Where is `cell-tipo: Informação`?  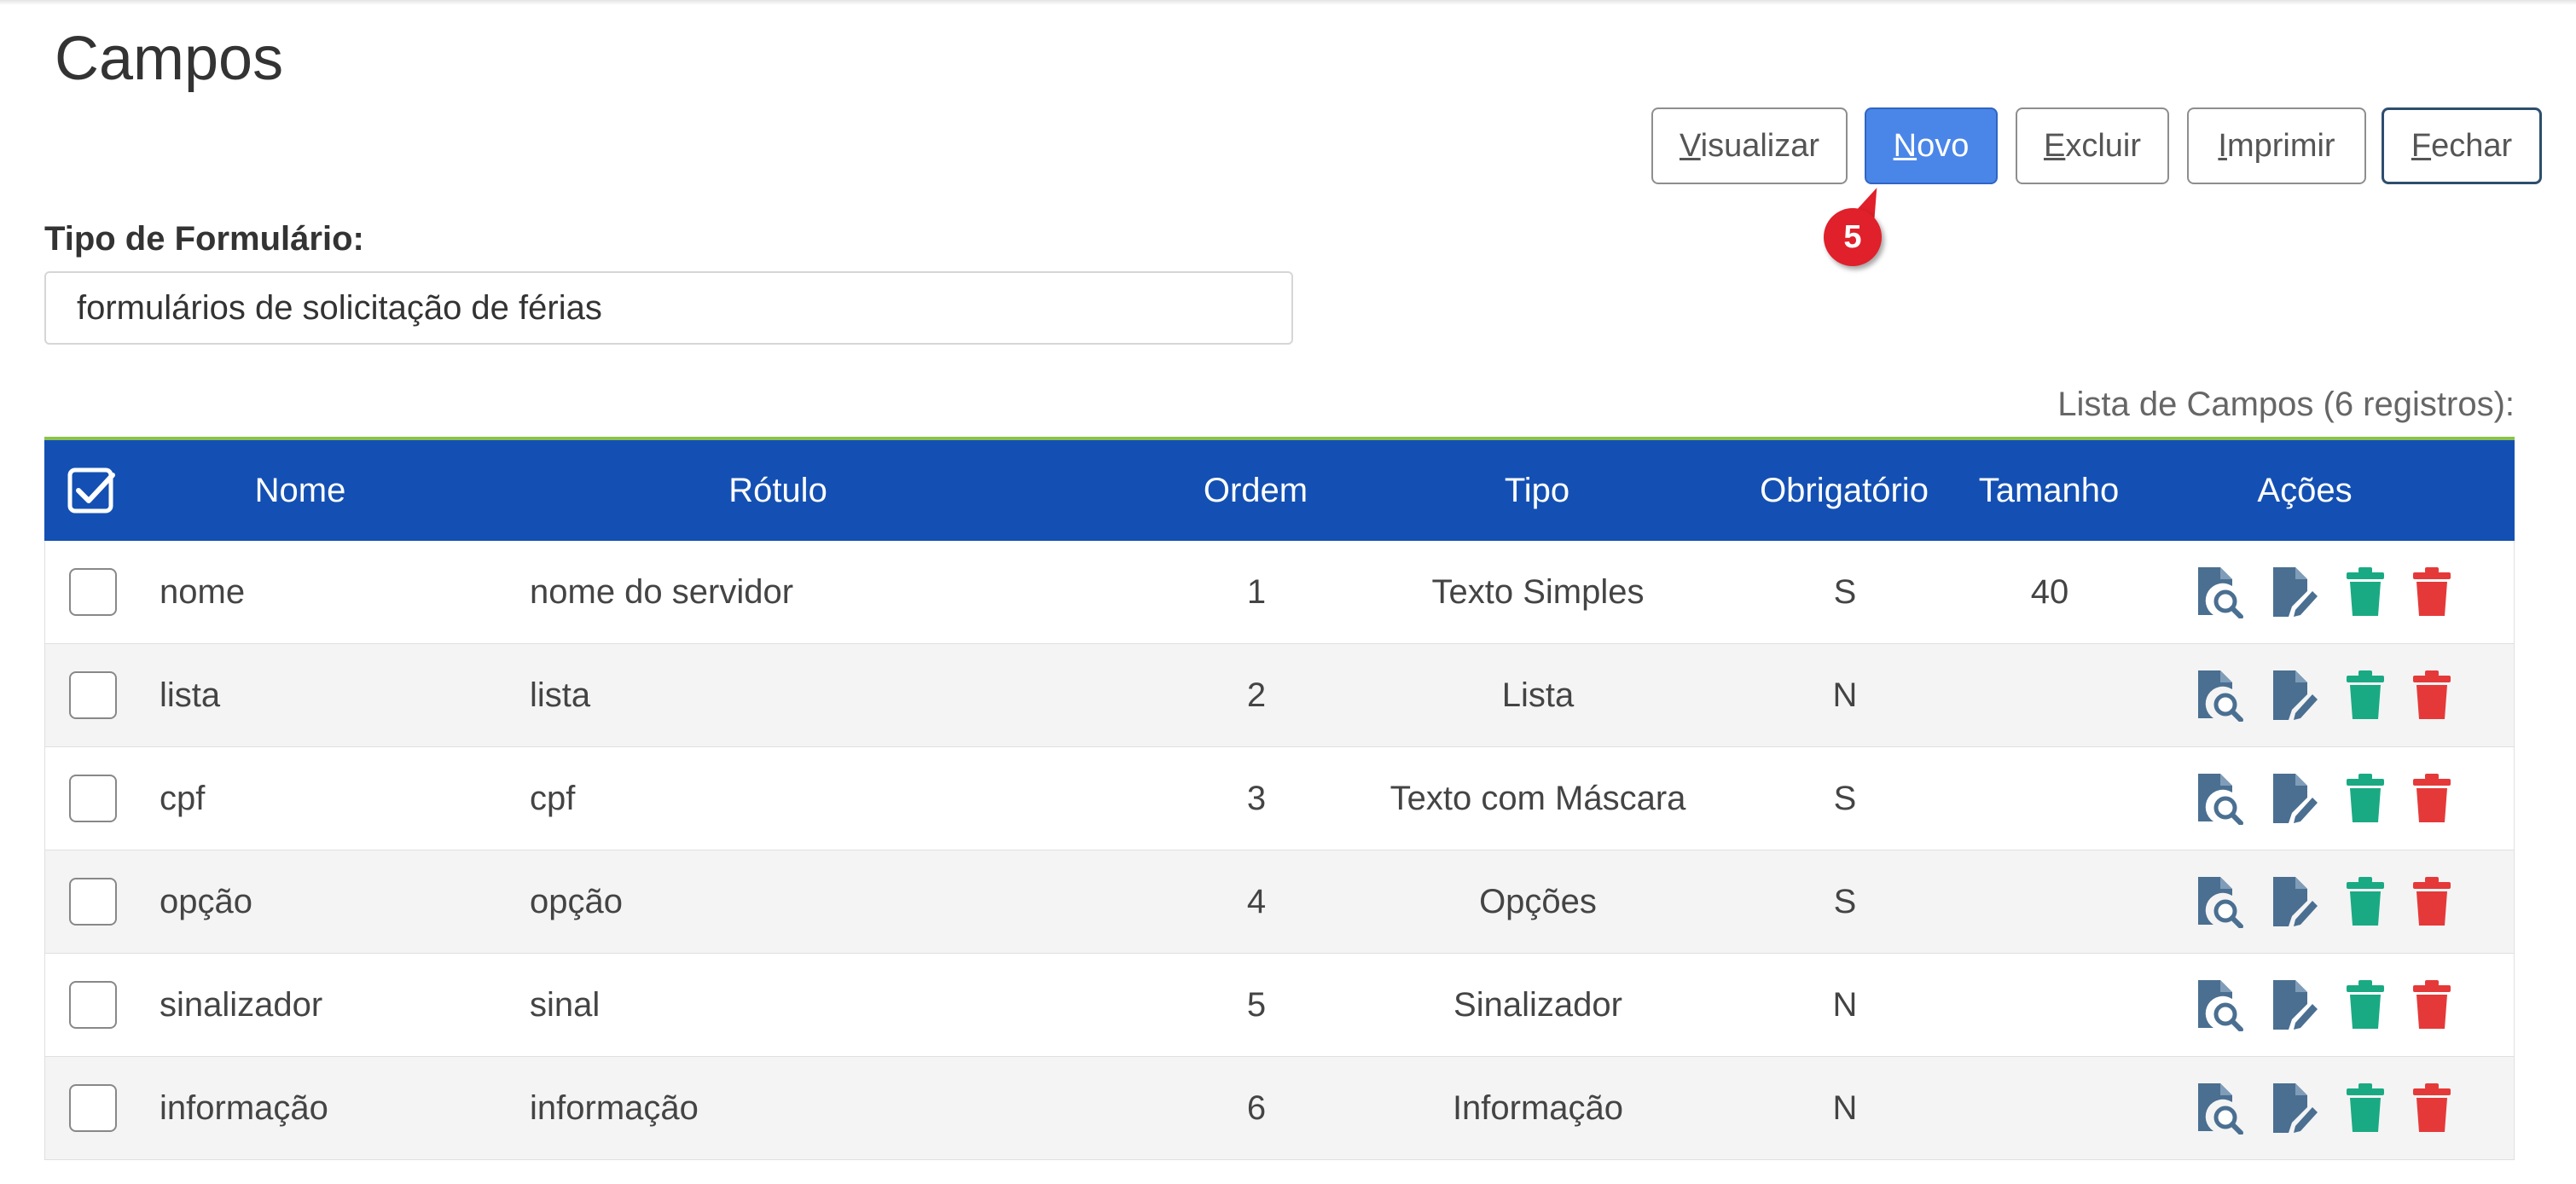
cell-tipo: Informação is located at coordinates (1538, 1107).